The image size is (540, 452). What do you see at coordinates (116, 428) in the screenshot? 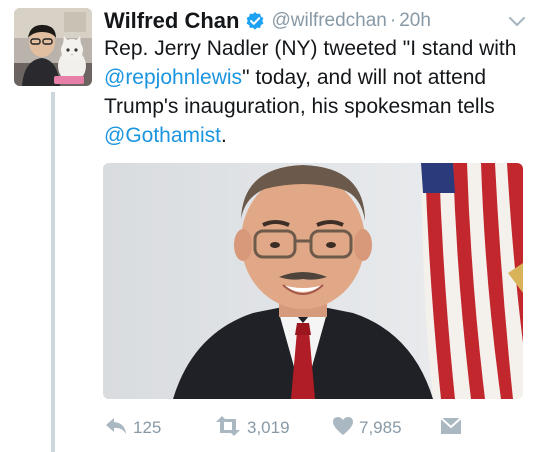
I see `reply-icon` at bounding box center [116, 428].